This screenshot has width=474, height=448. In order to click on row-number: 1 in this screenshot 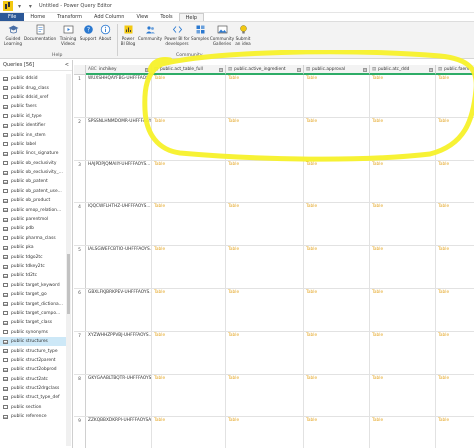, I will do `click(80, 96)`.